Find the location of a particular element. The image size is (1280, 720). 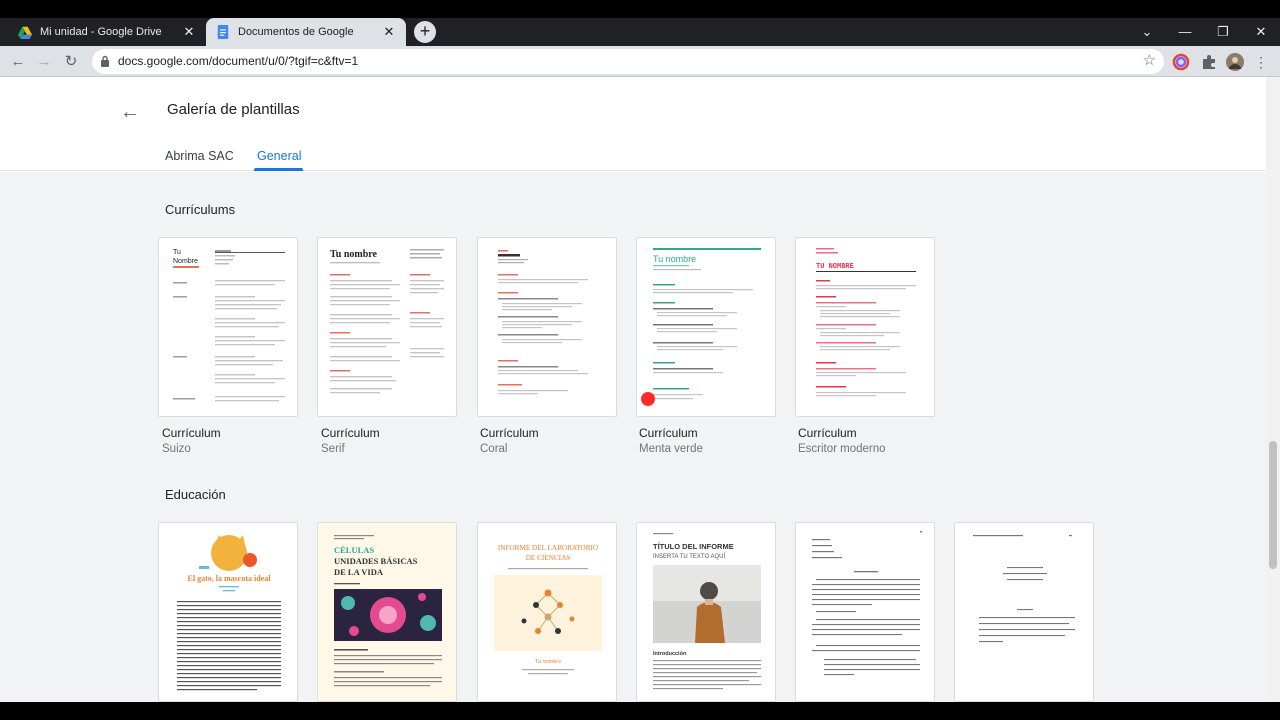

template-style: Suizo is located at coordinates (176, 449).